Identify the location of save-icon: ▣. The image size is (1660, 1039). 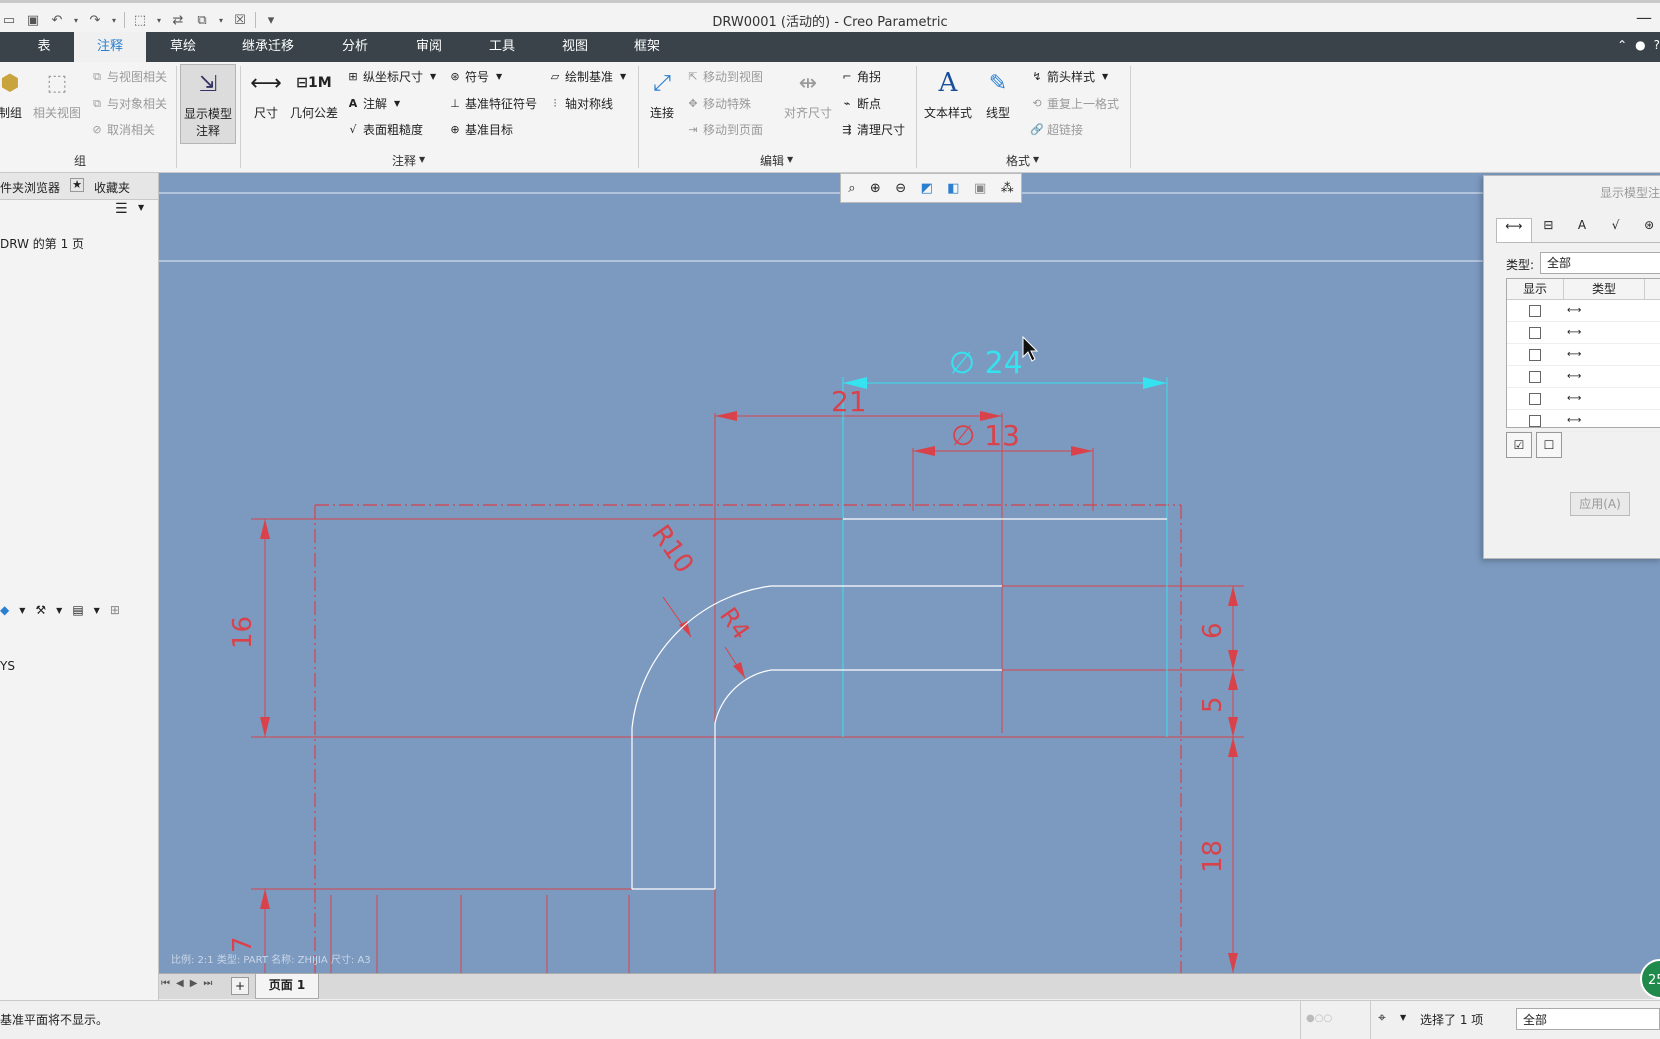
(33, 20).